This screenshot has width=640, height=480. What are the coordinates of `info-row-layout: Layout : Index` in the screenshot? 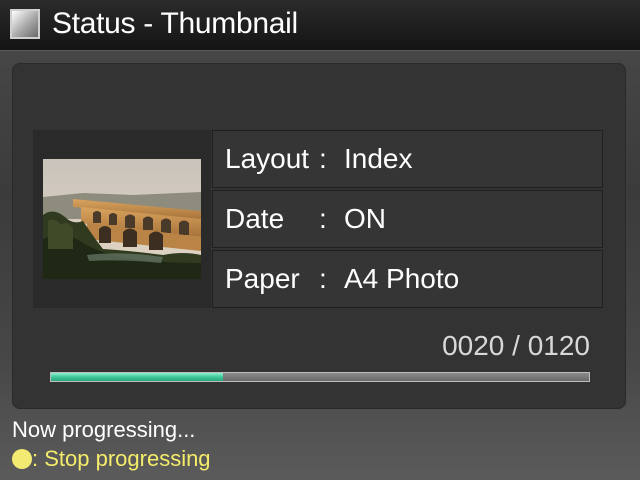 It's located at (407, 159).